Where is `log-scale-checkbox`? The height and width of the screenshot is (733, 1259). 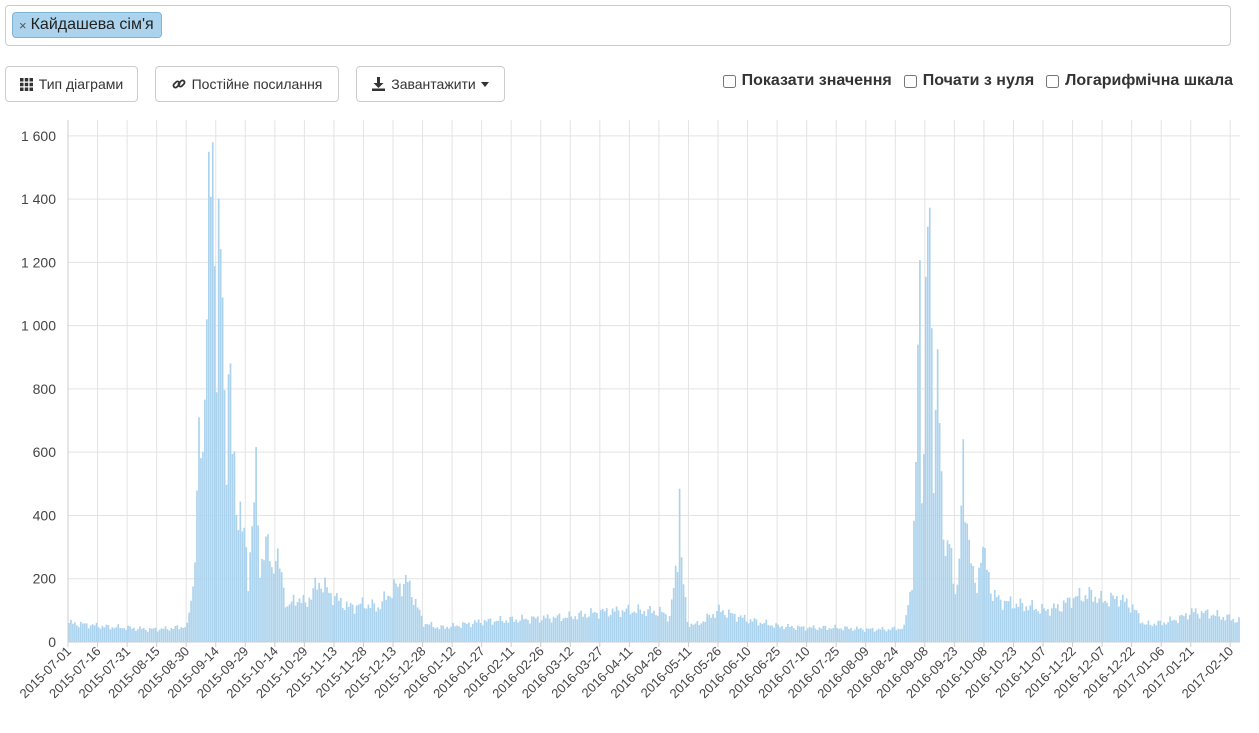
log-scale-checkbox is located at coordinates (1053, 81).